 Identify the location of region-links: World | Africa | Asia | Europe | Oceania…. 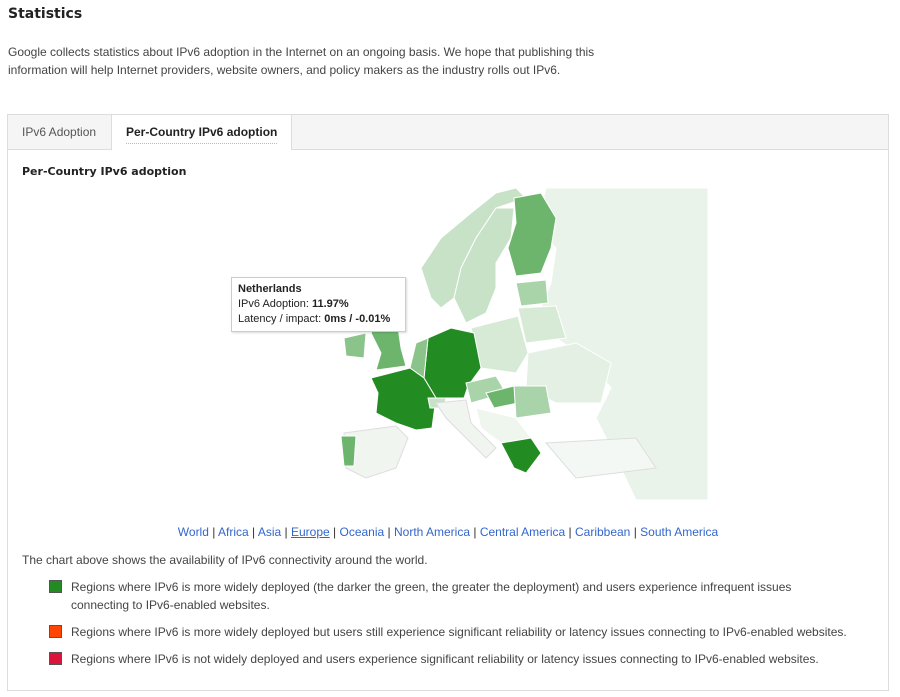
(448, 532).